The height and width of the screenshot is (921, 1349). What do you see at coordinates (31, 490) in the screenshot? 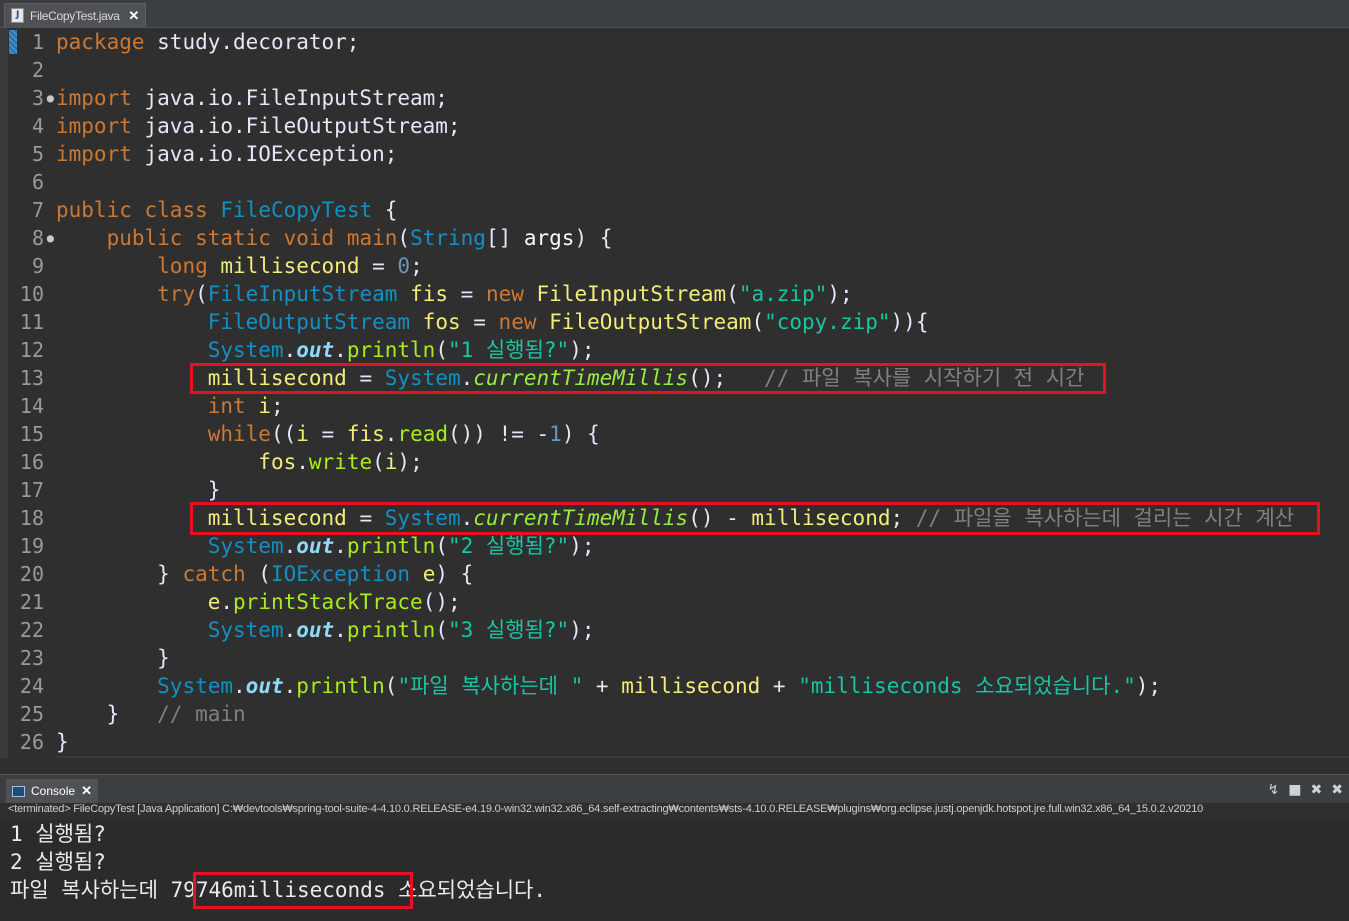
I see `line-number: 17` at bounding box center [31, 490].